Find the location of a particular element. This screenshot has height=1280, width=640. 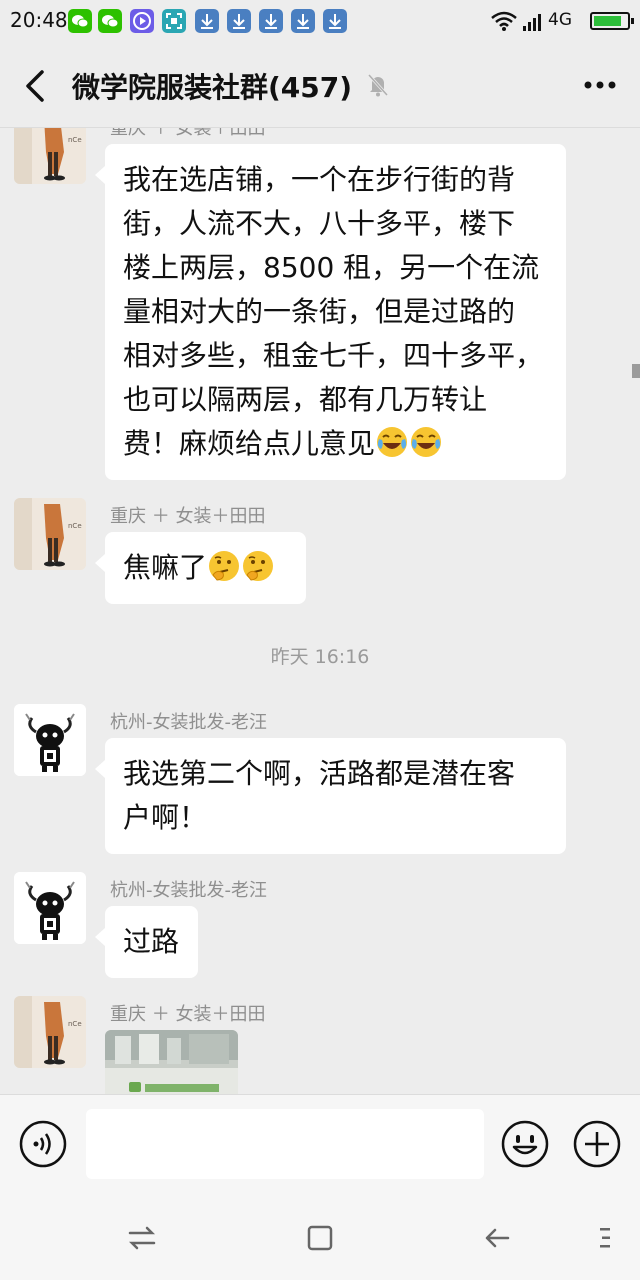

timestamp: 昨天 16:16 is located at coordinates (320, 657).